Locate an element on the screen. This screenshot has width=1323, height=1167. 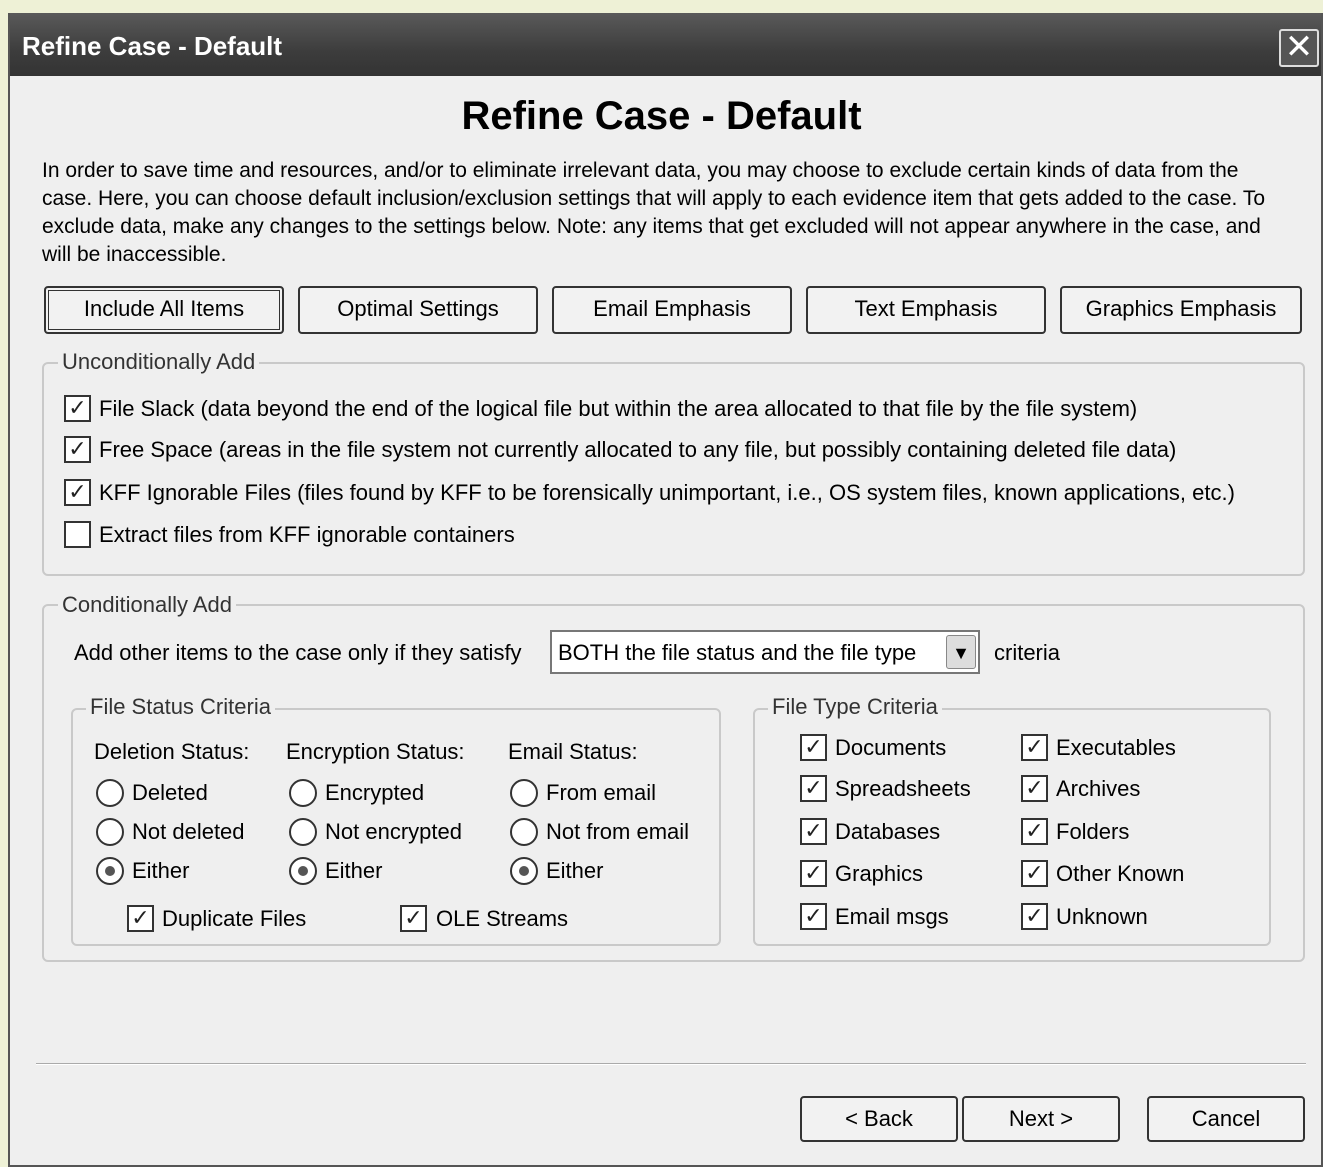
deleted-label: Deleted is located at coordinates (170, 792).